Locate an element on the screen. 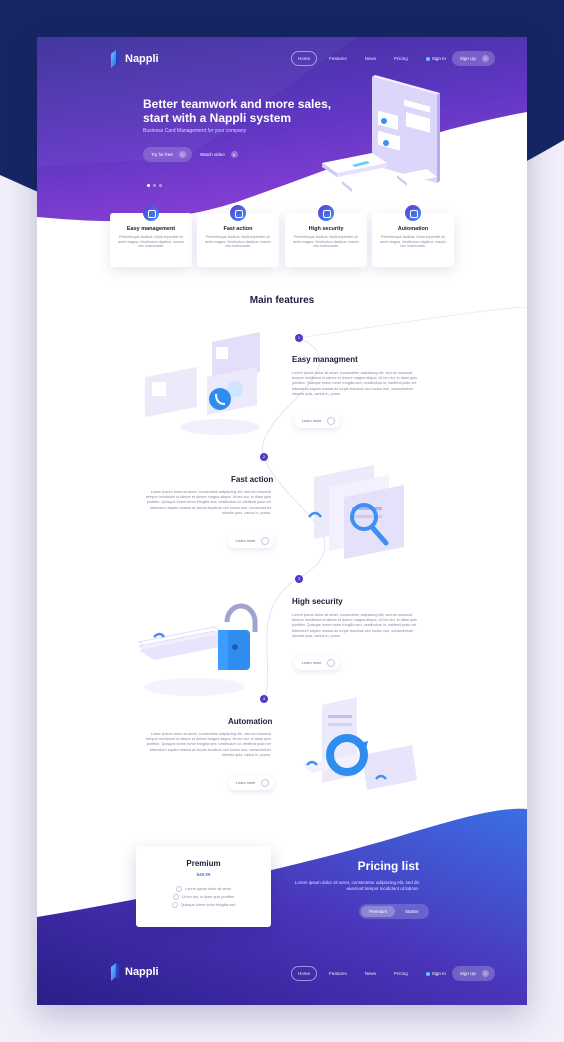  plan-toggle: Premium Starter is located at coordinates (394, 911).